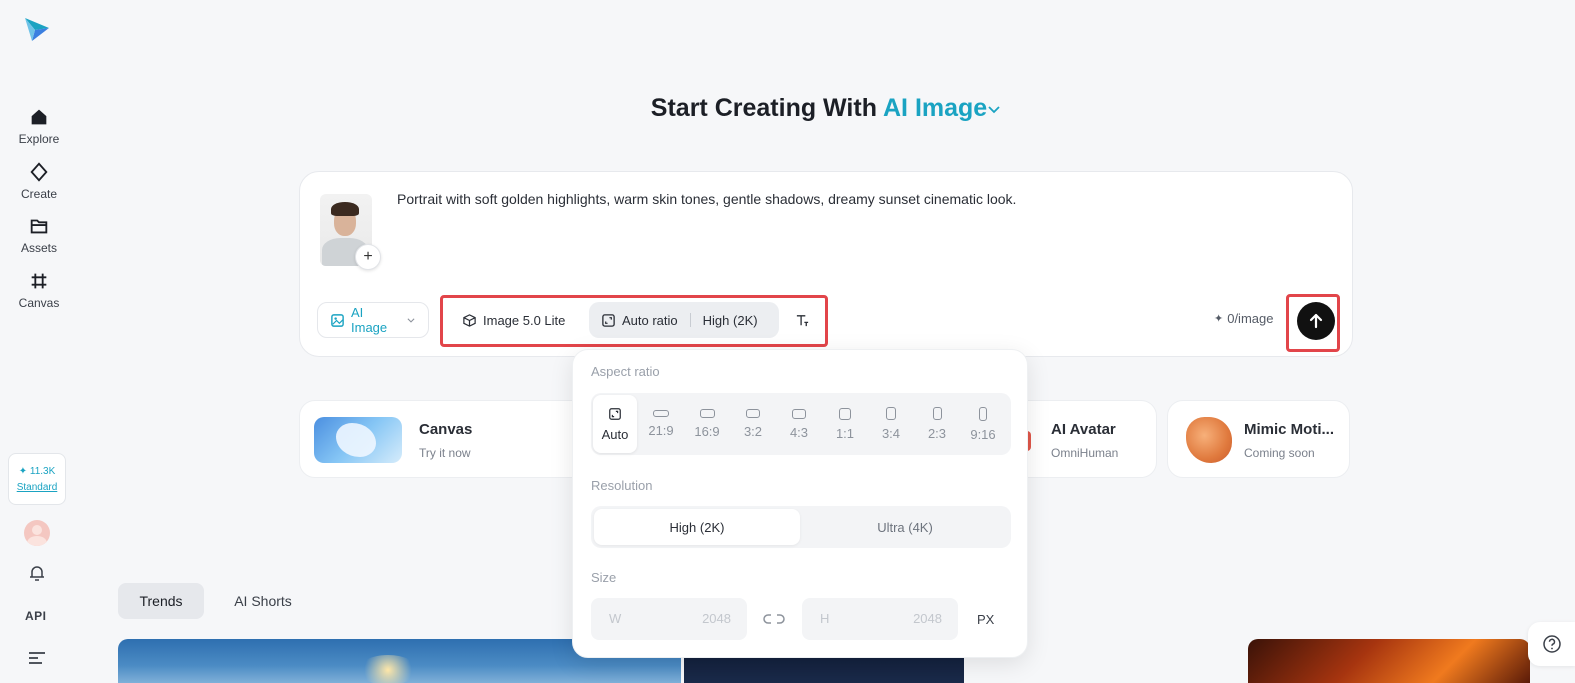 The height and width of the screenshot is (683, 1575). What do you see at coordinates (36, 616) in the screenshot?
I see `api-link: API` at bounding box center [36, 616].